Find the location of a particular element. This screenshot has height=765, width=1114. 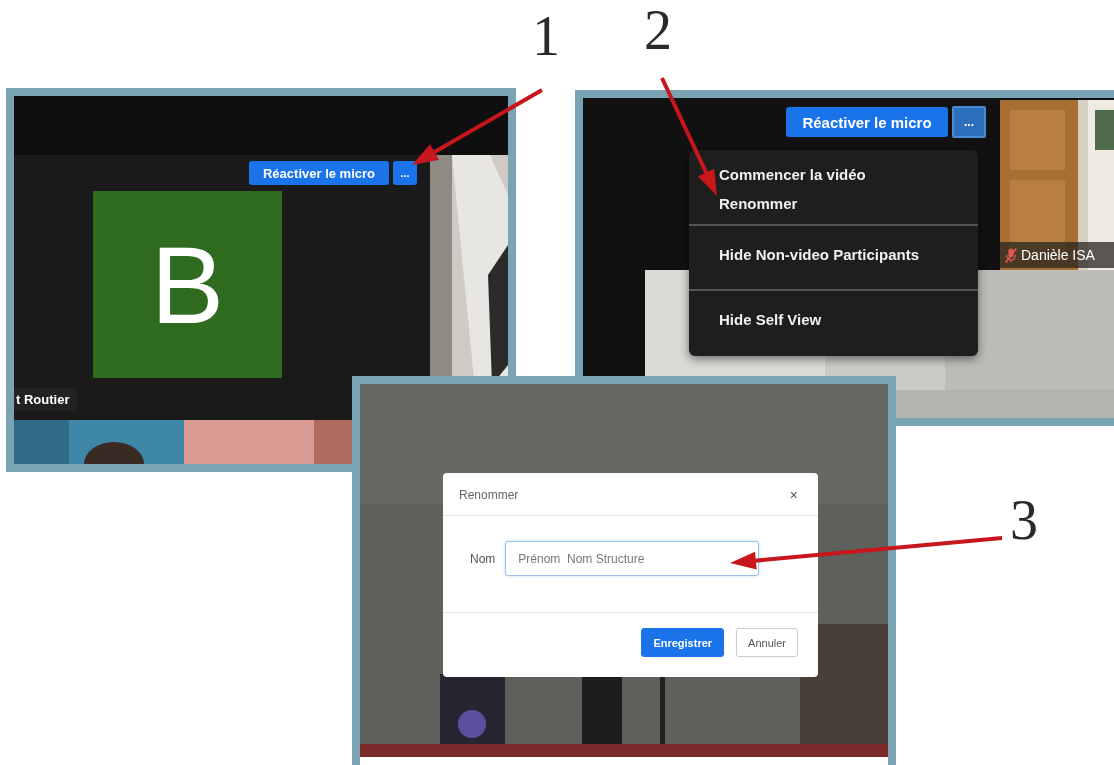

step-number: 3 is located at coordinates (1024, 520).